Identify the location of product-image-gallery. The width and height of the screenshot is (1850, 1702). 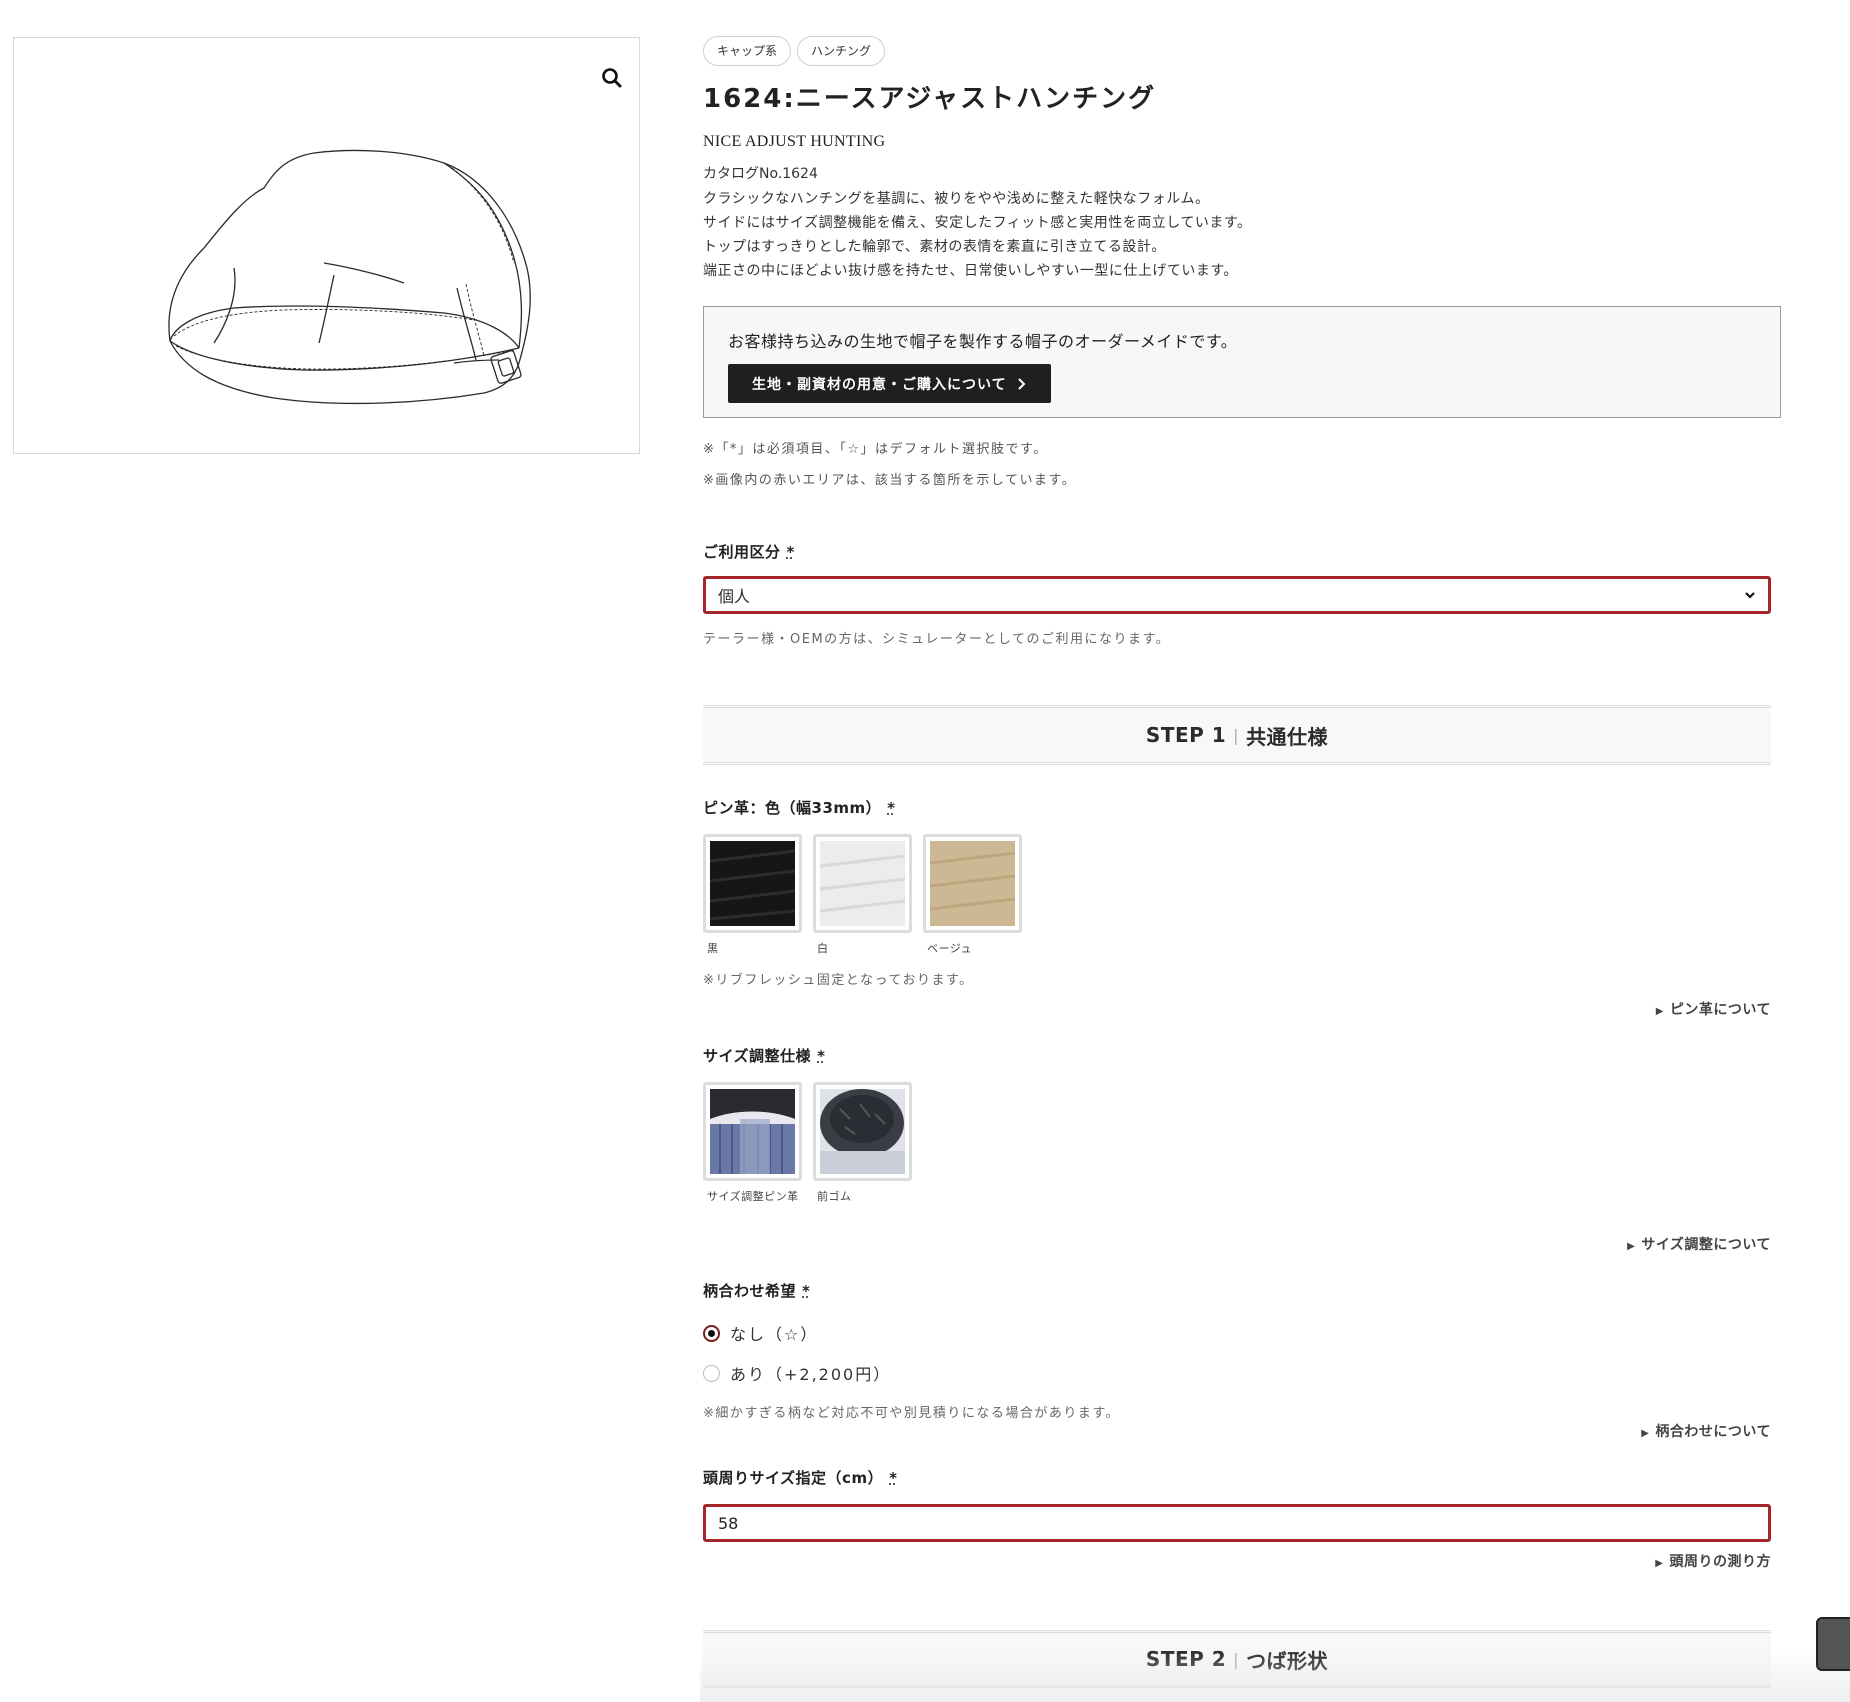
(326, 245).